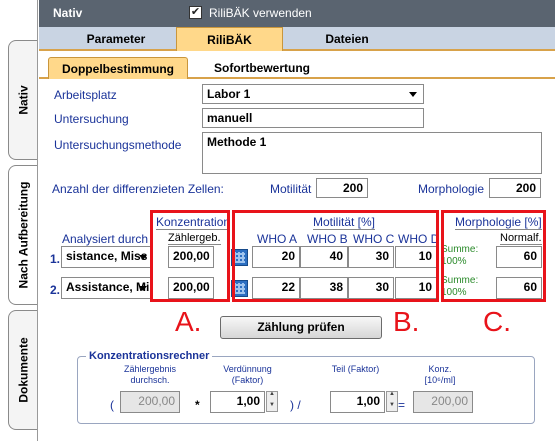  I want to click on tab-rilibaek: RiliBÄK, so click(229, 39).